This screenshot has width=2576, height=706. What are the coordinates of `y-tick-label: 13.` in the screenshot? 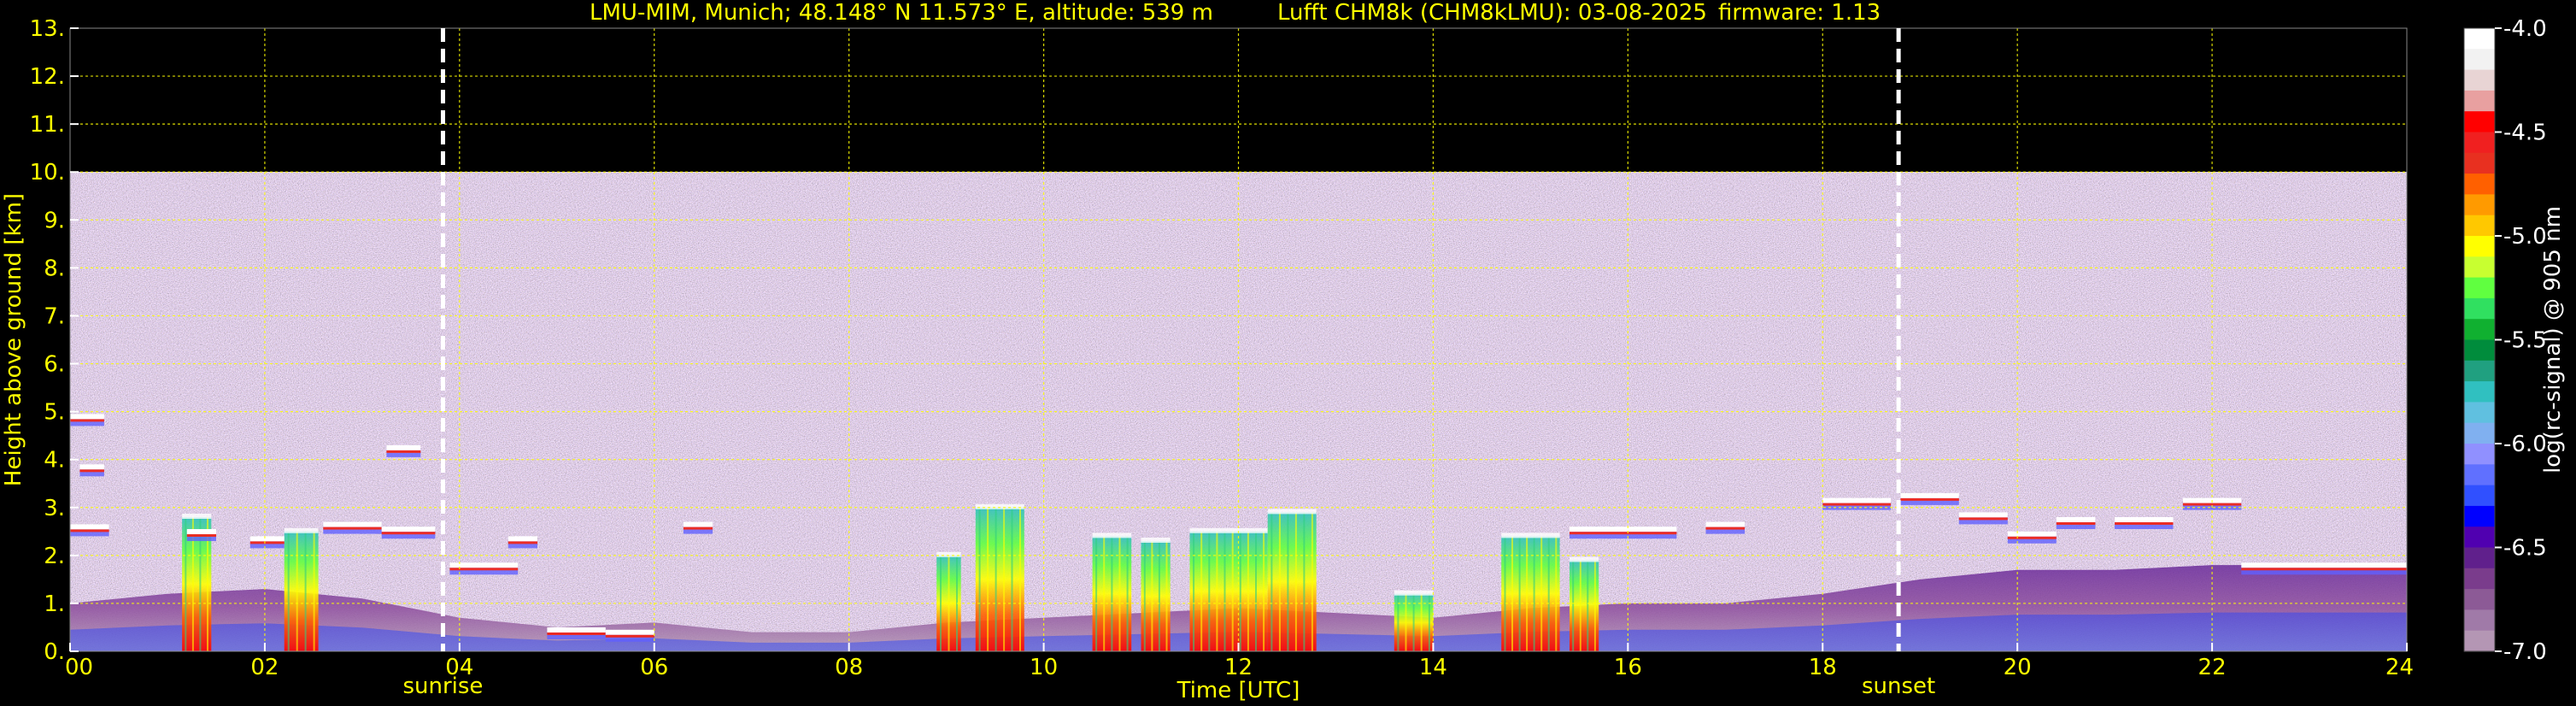 It's located at (47, 29).